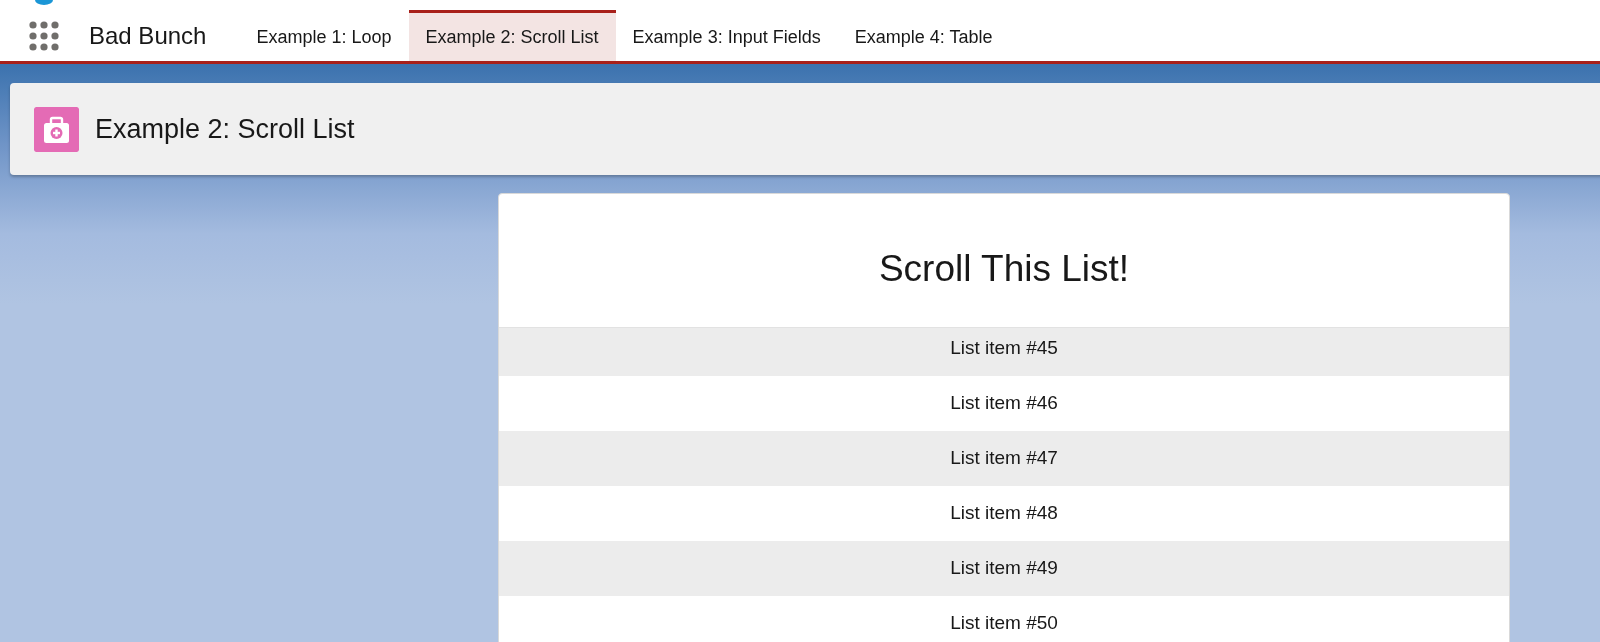 The height and width of the screenshot is (642, 1600). I want to click on nav-tab: Example 4: Table, so click(923, 35).